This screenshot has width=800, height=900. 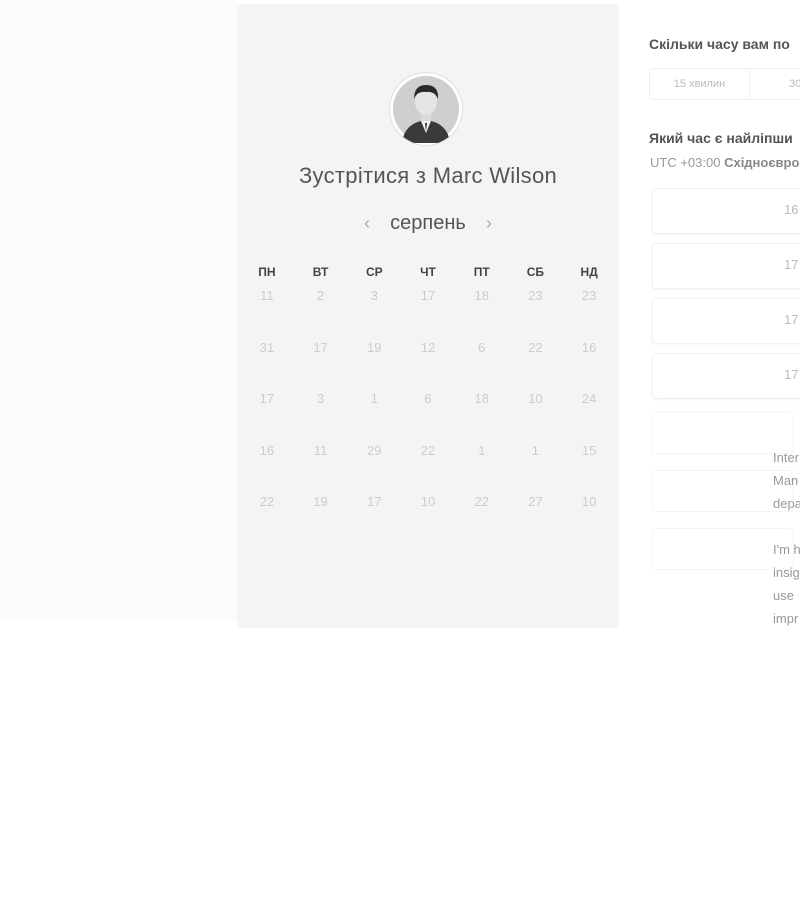 I want to click on bio-line: use, so click(x=783, y=595).